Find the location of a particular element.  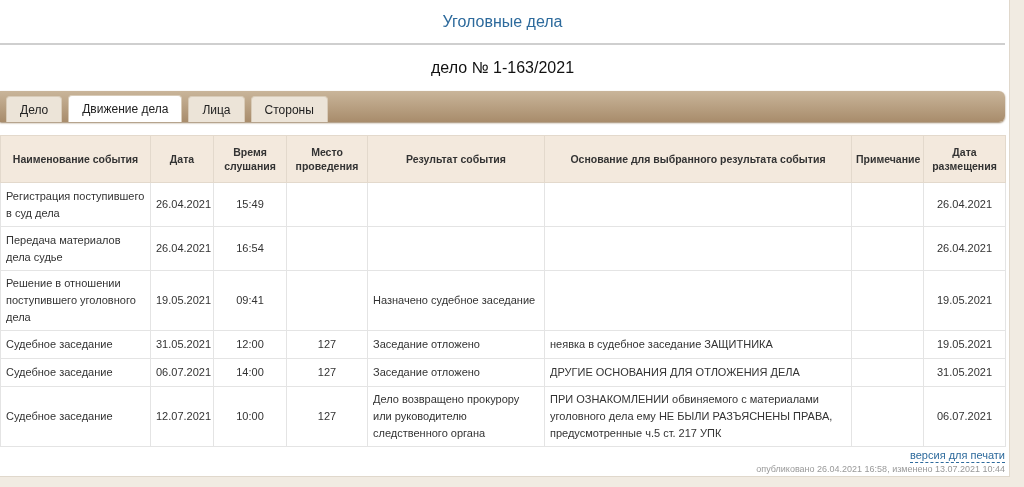

table-cell: 12.07.2021 is located at coordinates (184, 416).